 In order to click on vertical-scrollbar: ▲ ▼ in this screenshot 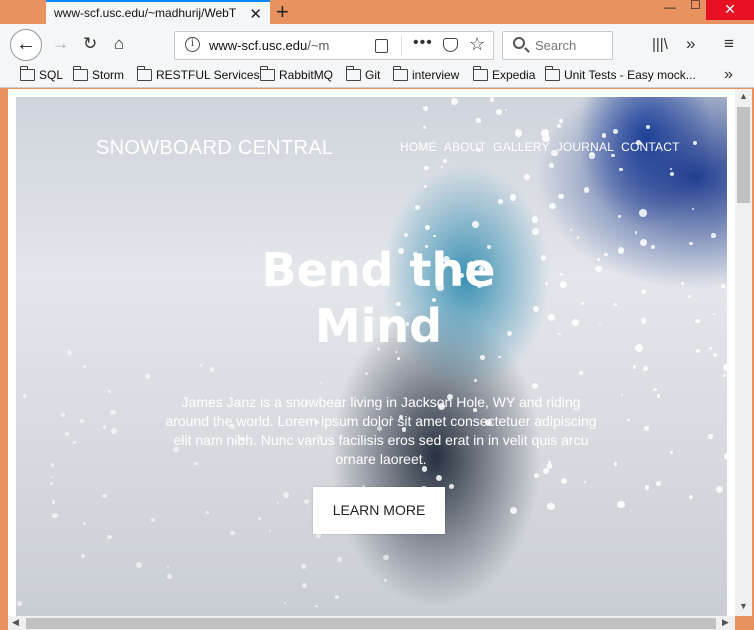, I will do `click(743, 352)`.